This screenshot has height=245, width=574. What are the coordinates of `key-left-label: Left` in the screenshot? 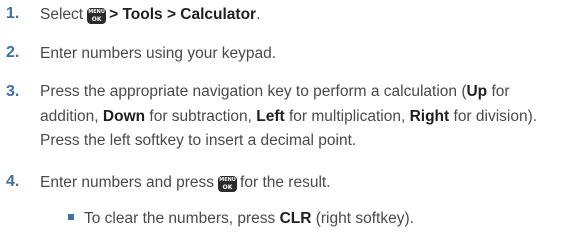 It's located at (270, 116).